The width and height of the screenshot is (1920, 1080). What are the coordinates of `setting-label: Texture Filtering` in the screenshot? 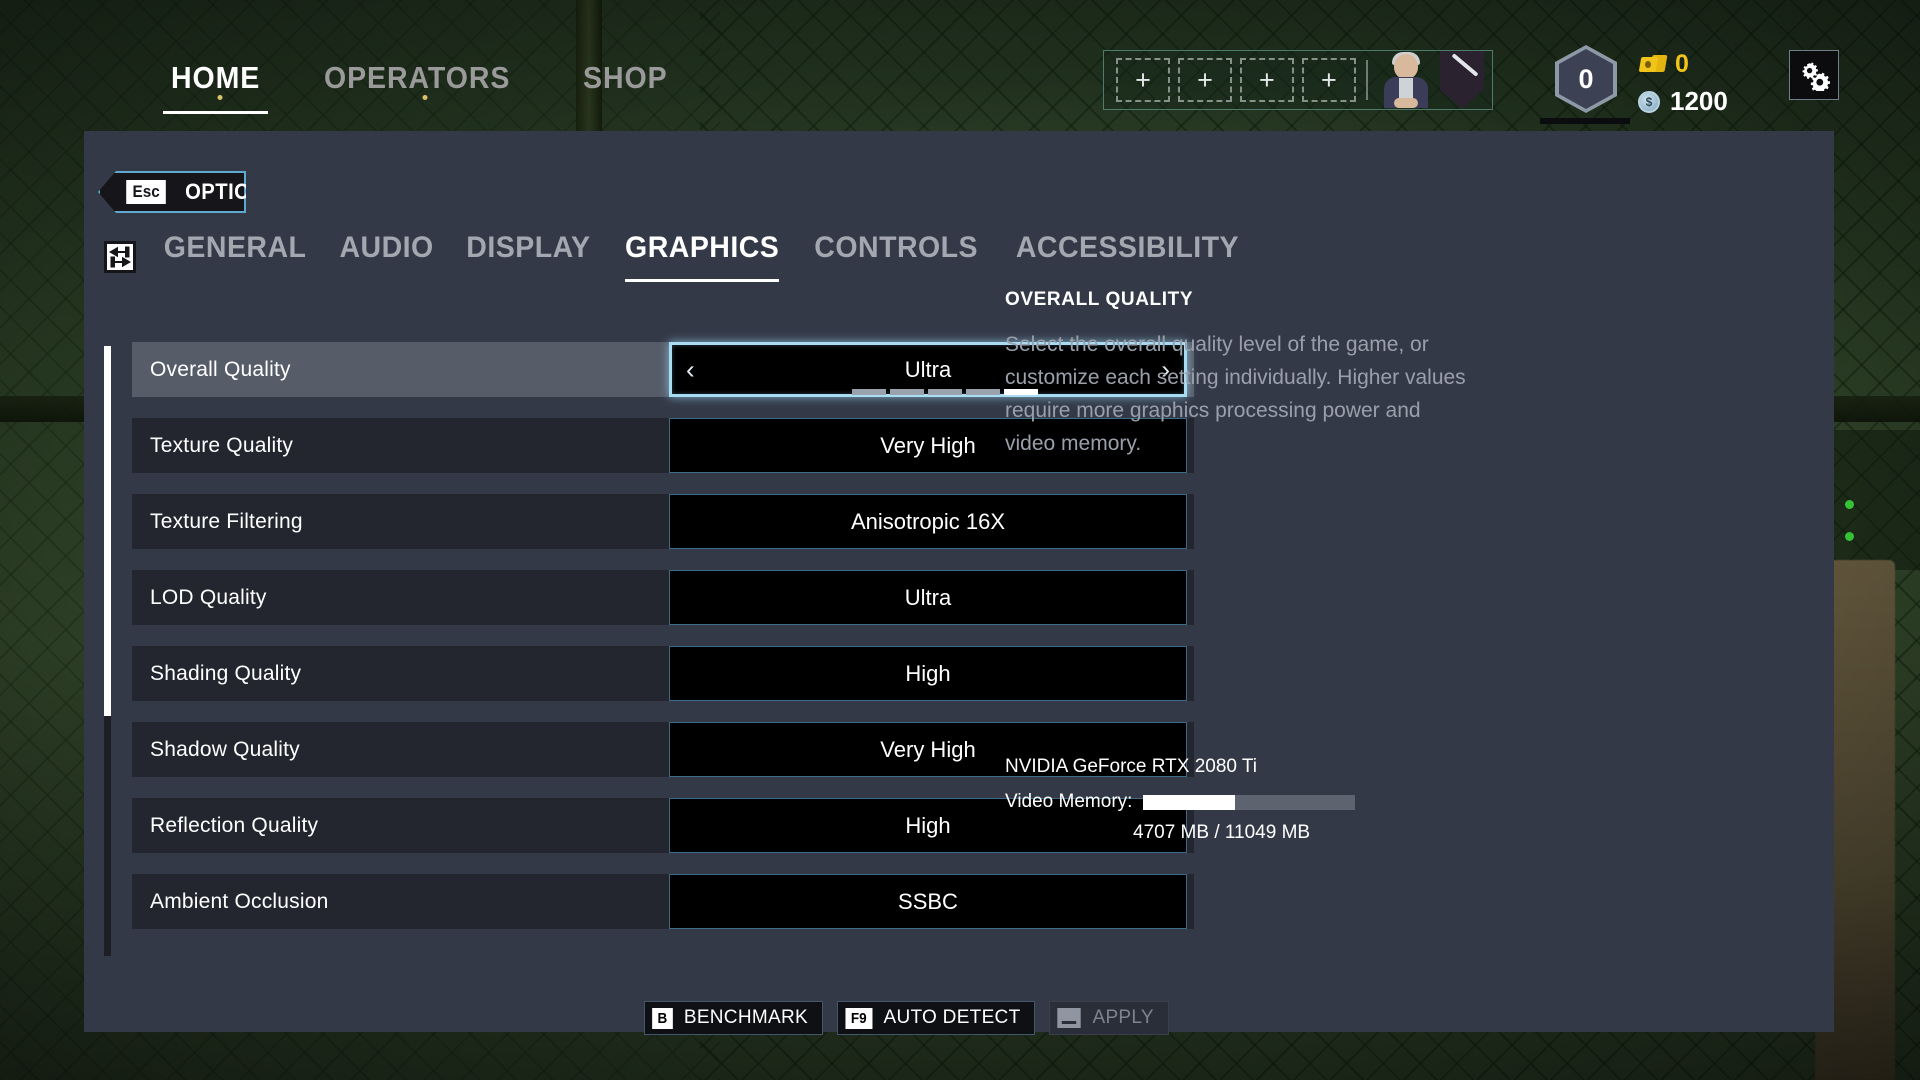 It's located at (226, 521).